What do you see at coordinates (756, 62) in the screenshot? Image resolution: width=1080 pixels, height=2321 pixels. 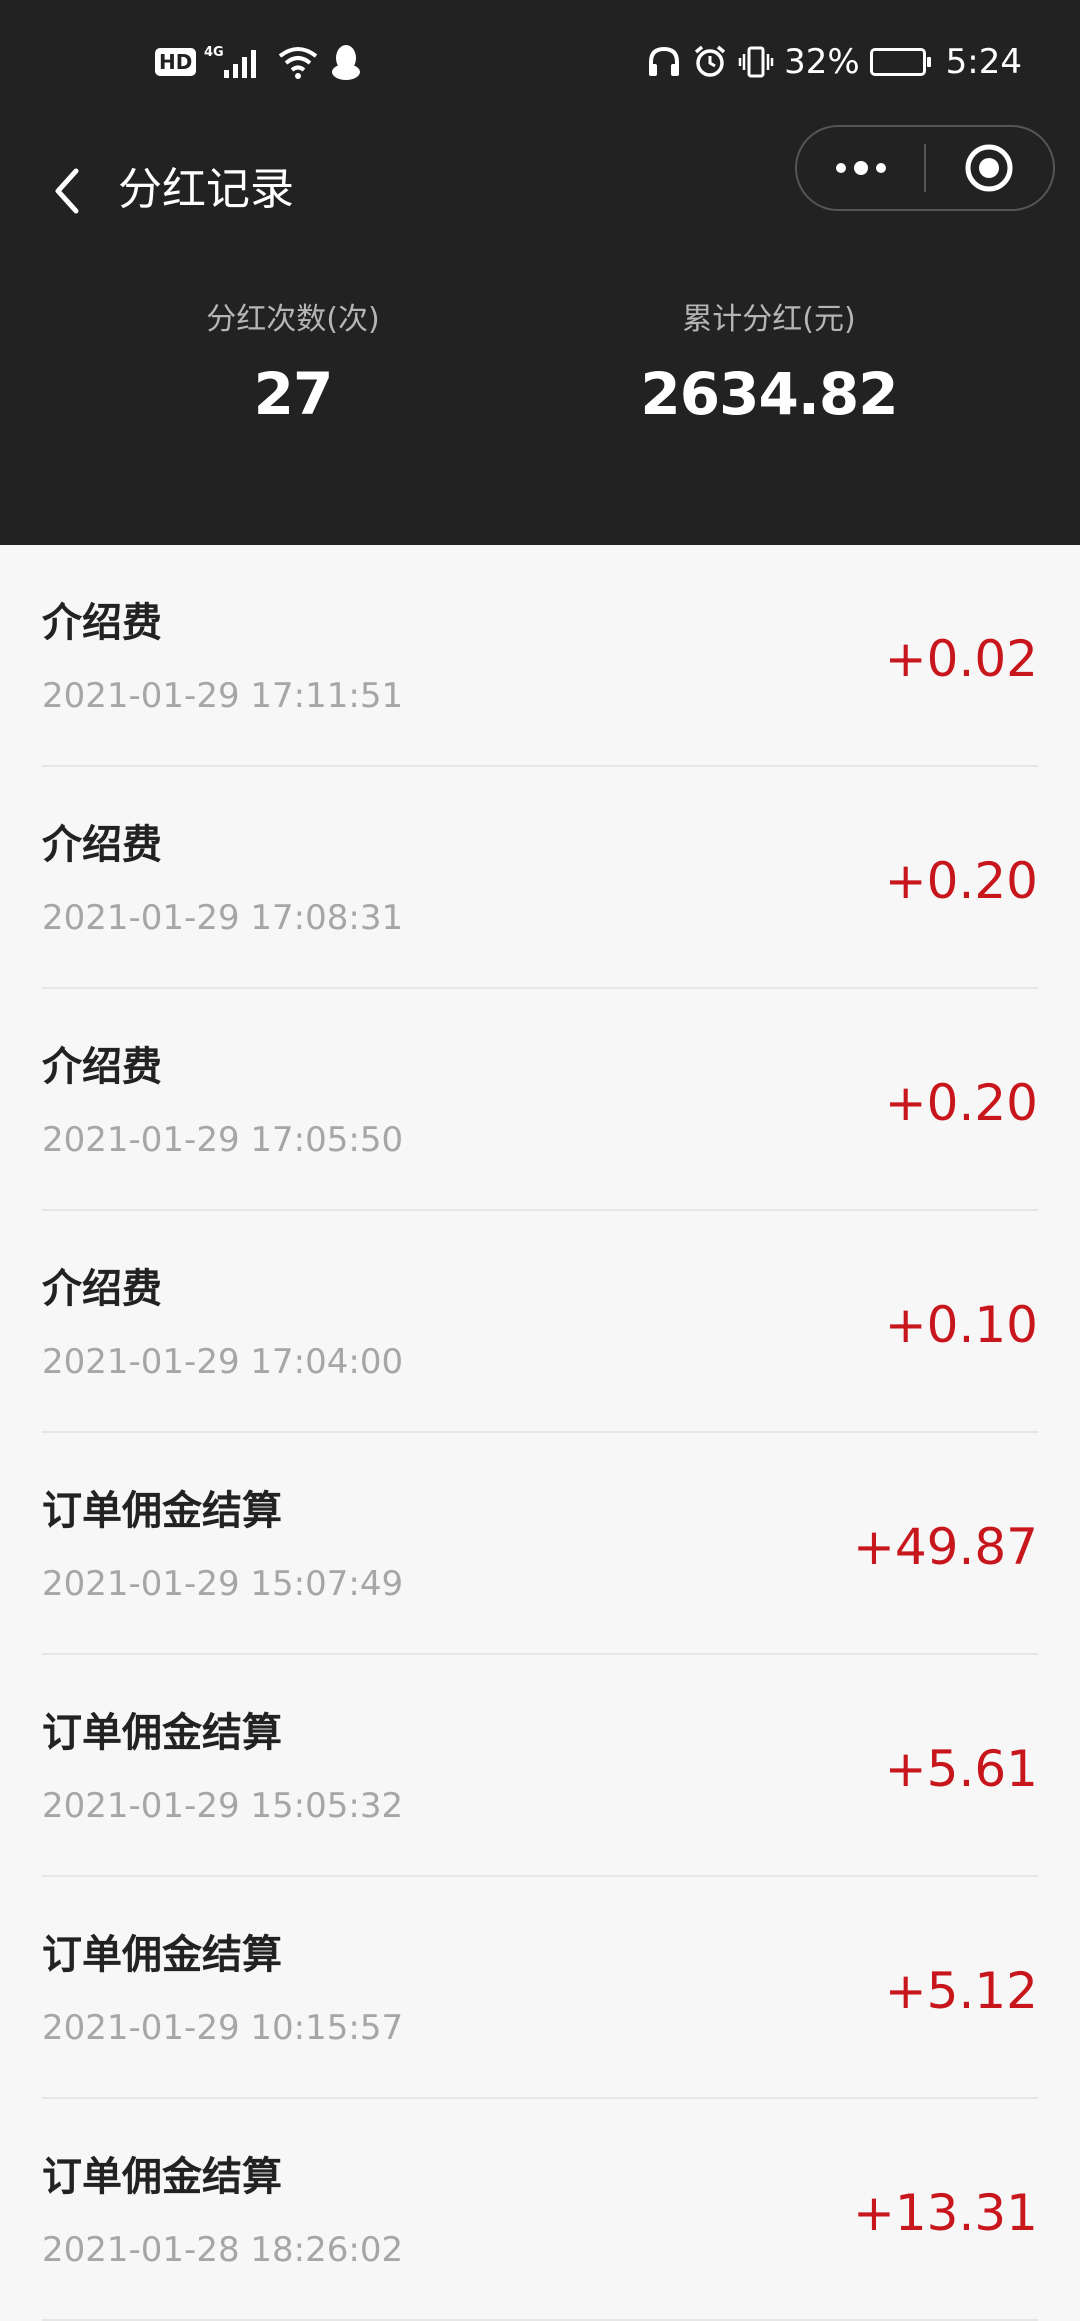 I see `vibrate-icon` at bounding box center [756, 62].